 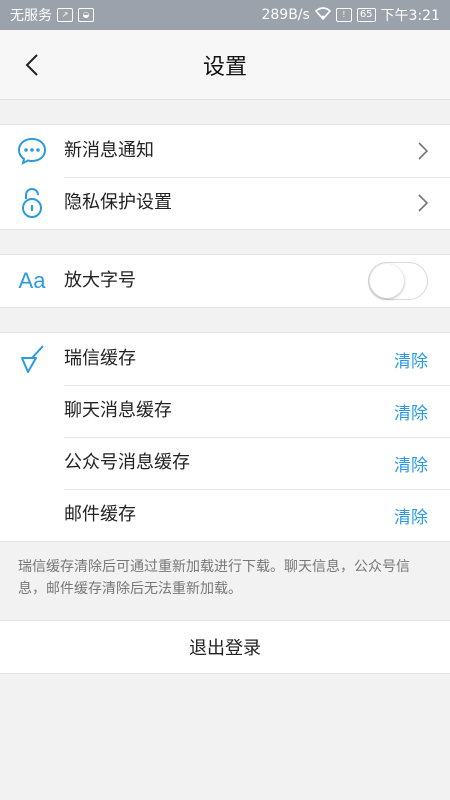 I want to click on logout-button: 退出登录, so click(x=225, y=647).